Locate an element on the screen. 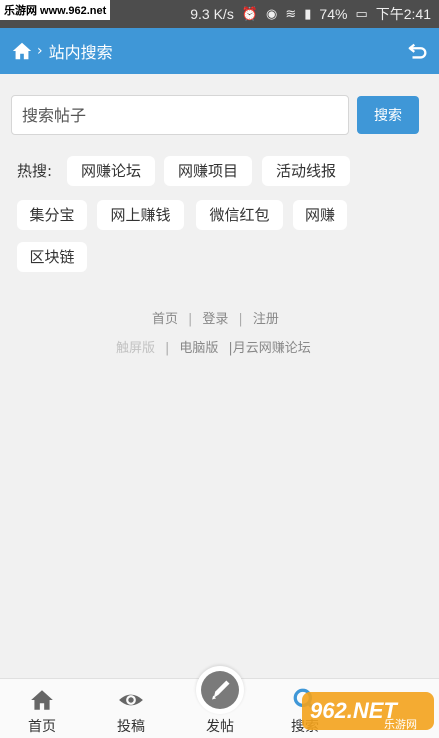  site-watermark: 乐游网 www.962.net is located at coordinates (55, 10).